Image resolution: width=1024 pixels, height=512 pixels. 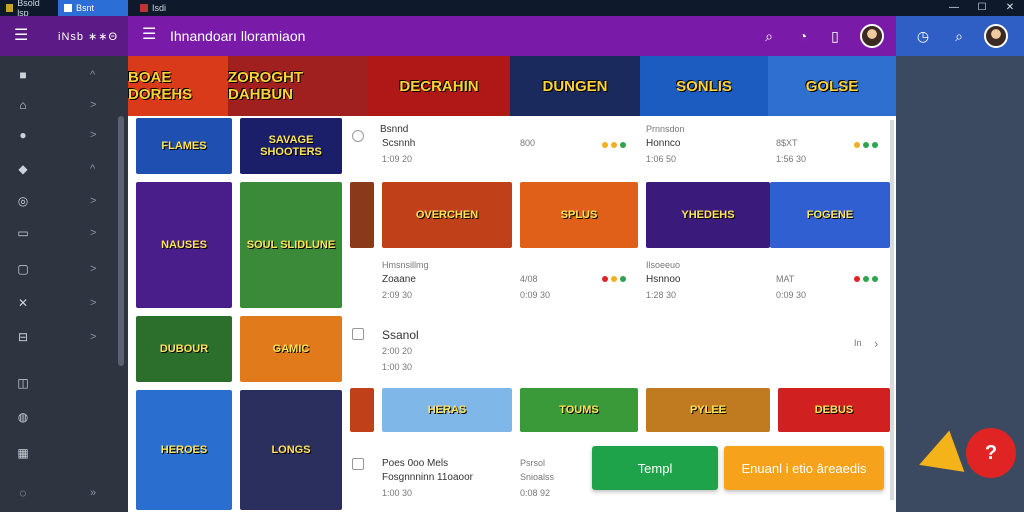 I want to click on game-category: Prnnsdon, so click(x=665, y=129).